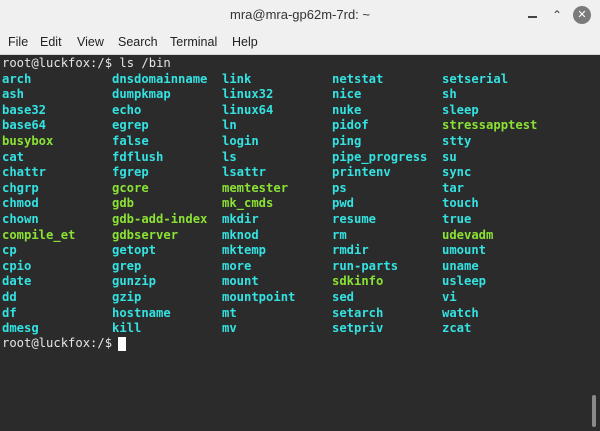 The image size is (600, 431). I want to click on ls-entry: linux32, so click(248, 94).